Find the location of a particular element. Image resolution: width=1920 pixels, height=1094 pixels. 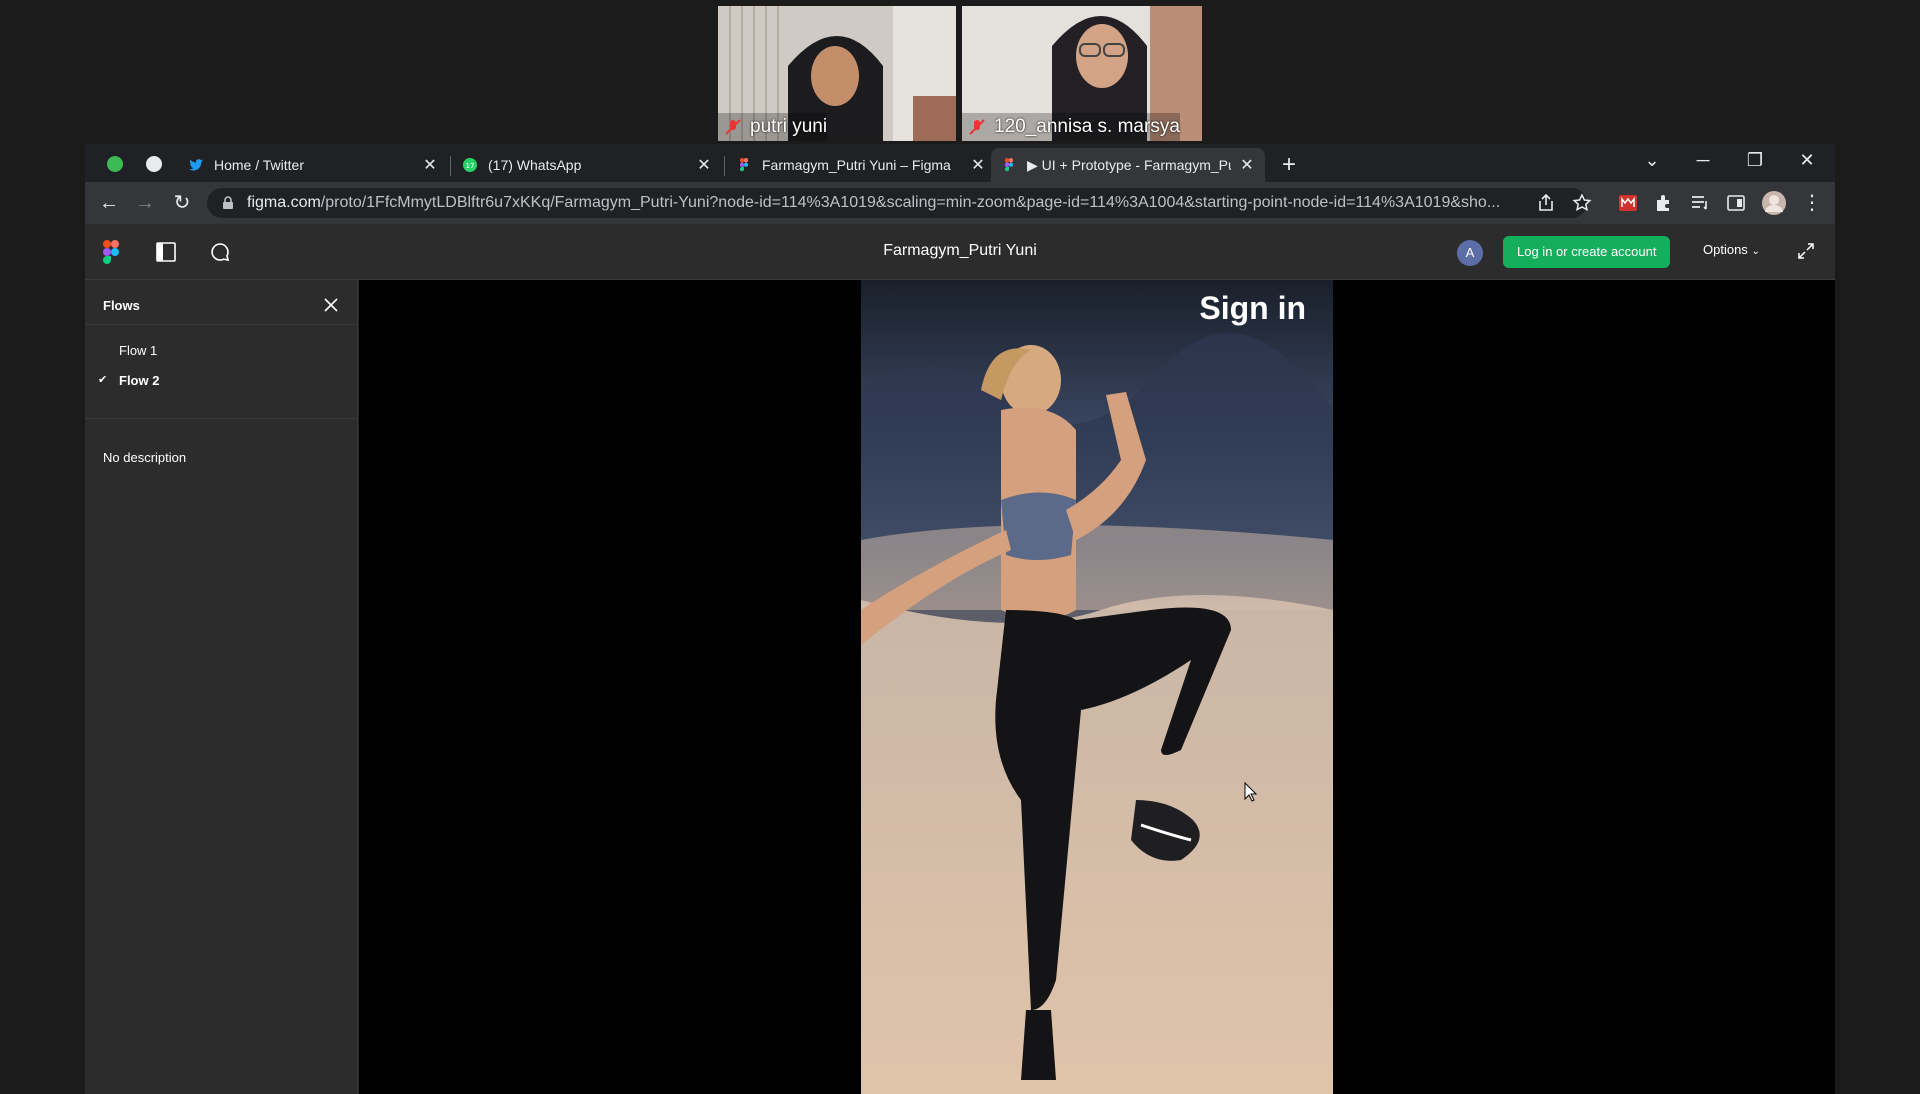

options-label: Options is located at coordinates (1725, 249).